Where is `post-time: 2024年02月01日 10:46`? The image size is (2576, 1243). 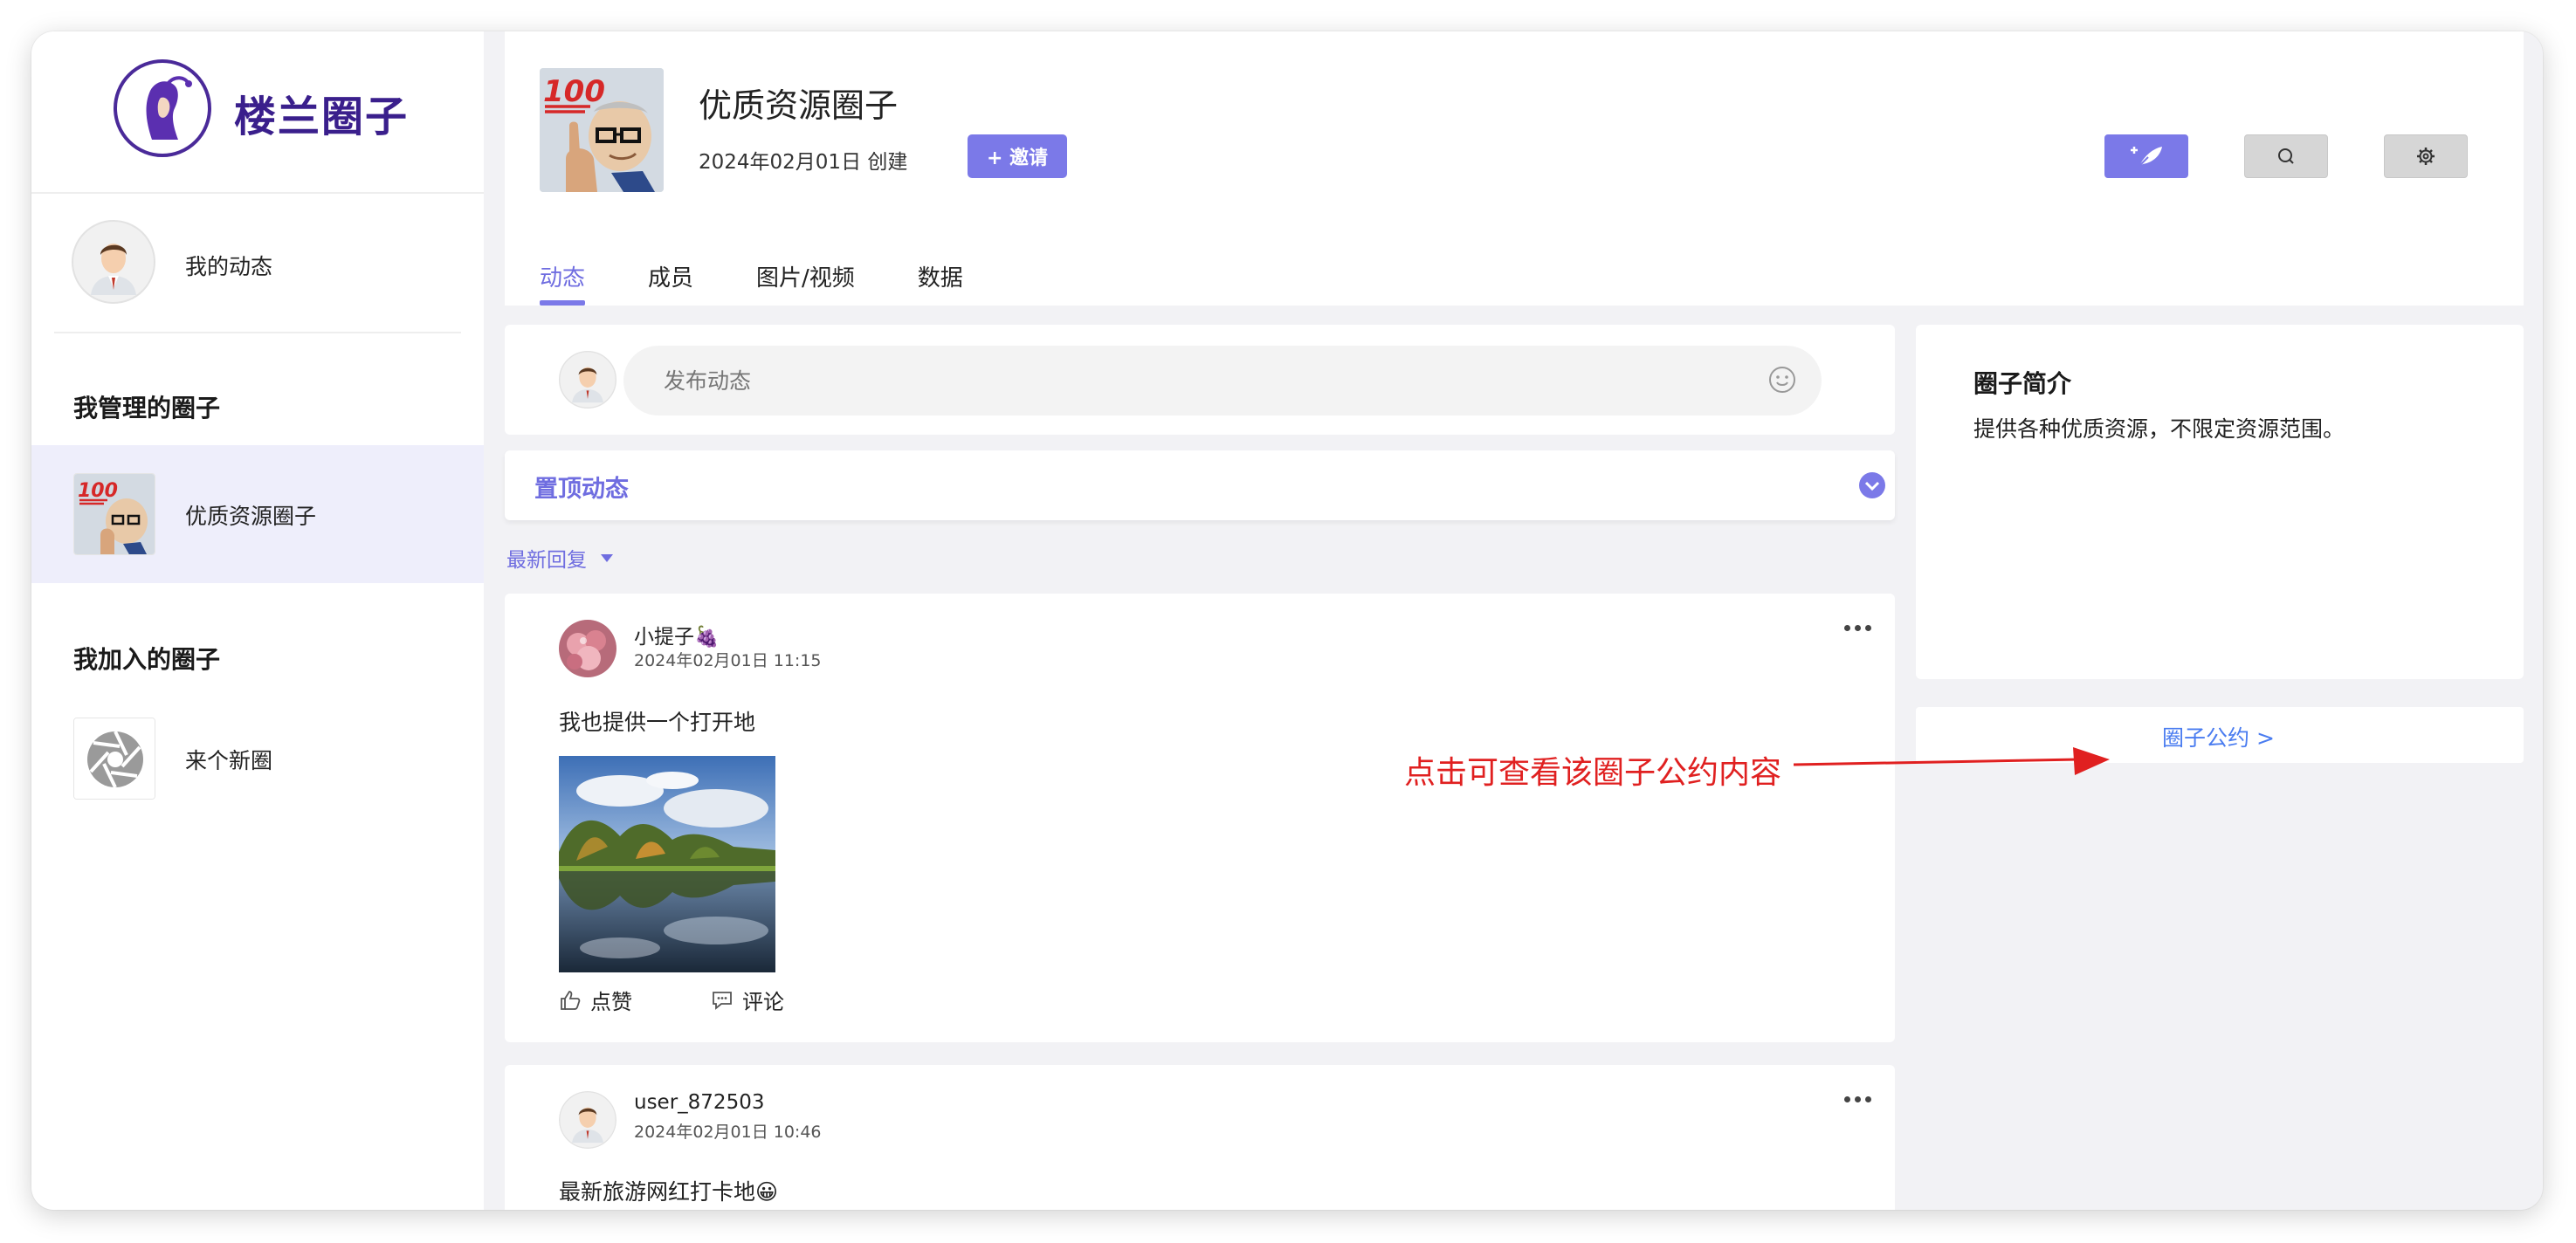
post-time: 2024年02月01日 10:46 is located at coordinates (728, 1132).